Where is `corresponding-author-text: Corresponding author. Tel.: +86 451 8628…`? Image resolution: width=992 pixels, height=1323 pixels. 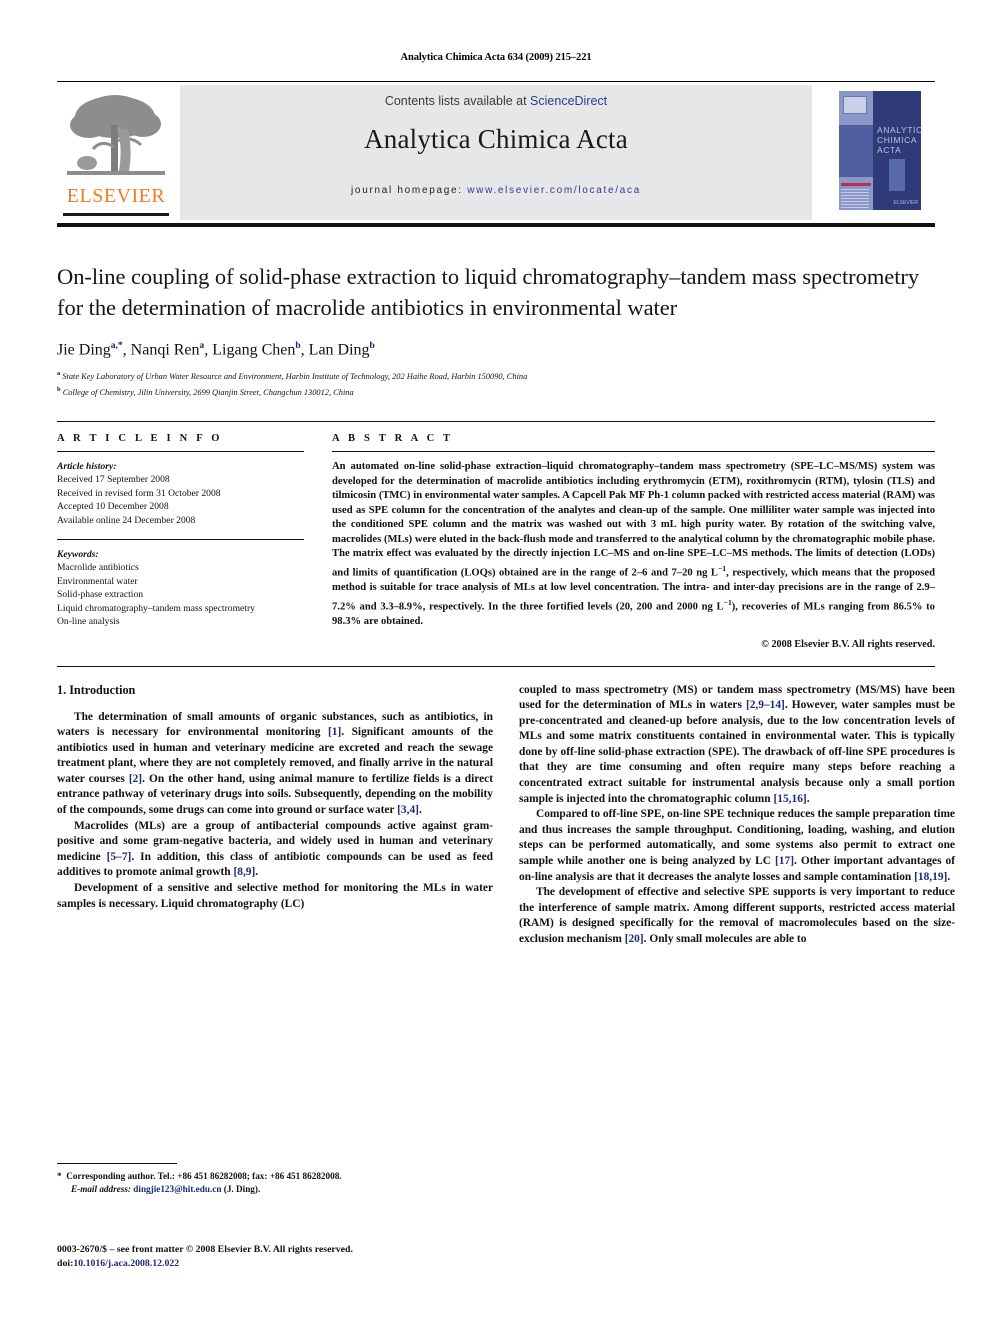
corresponding-author-text: Corresponding author. Tel.: +86 451 8628… is located at coordinates (204, 1176).